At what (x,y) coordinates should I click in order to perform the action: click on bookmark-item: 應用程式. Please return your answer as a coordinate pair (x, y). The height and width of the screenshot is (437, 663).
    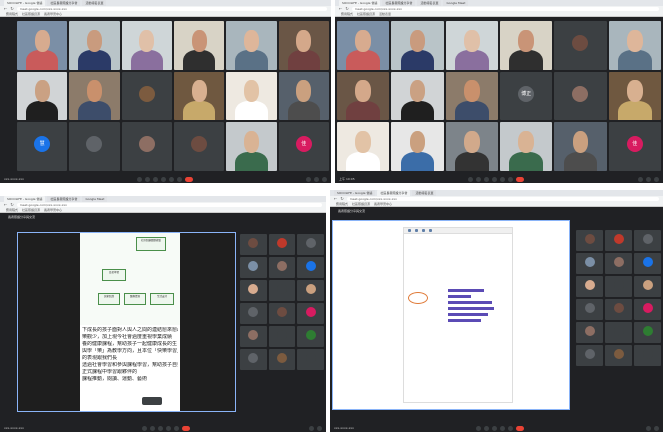
    Looking at the image, I should click on (347, 14).